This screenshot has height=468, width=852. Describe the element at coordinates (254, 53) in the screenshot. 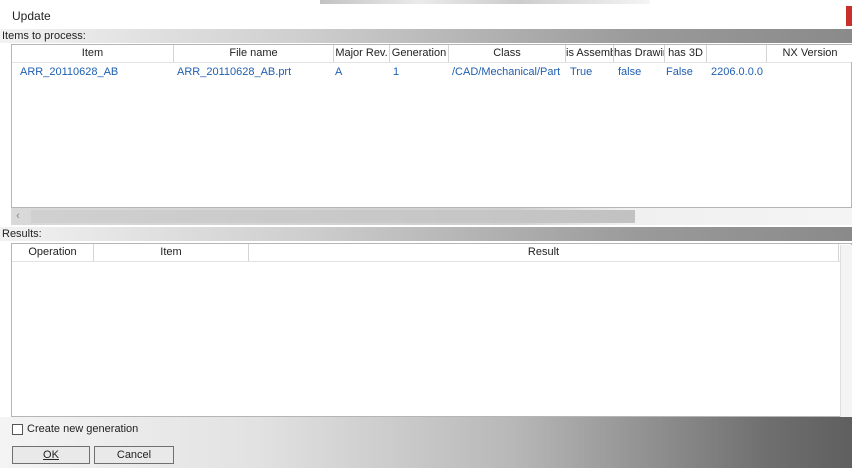

I see `column-header-file-name: File name` at that location.